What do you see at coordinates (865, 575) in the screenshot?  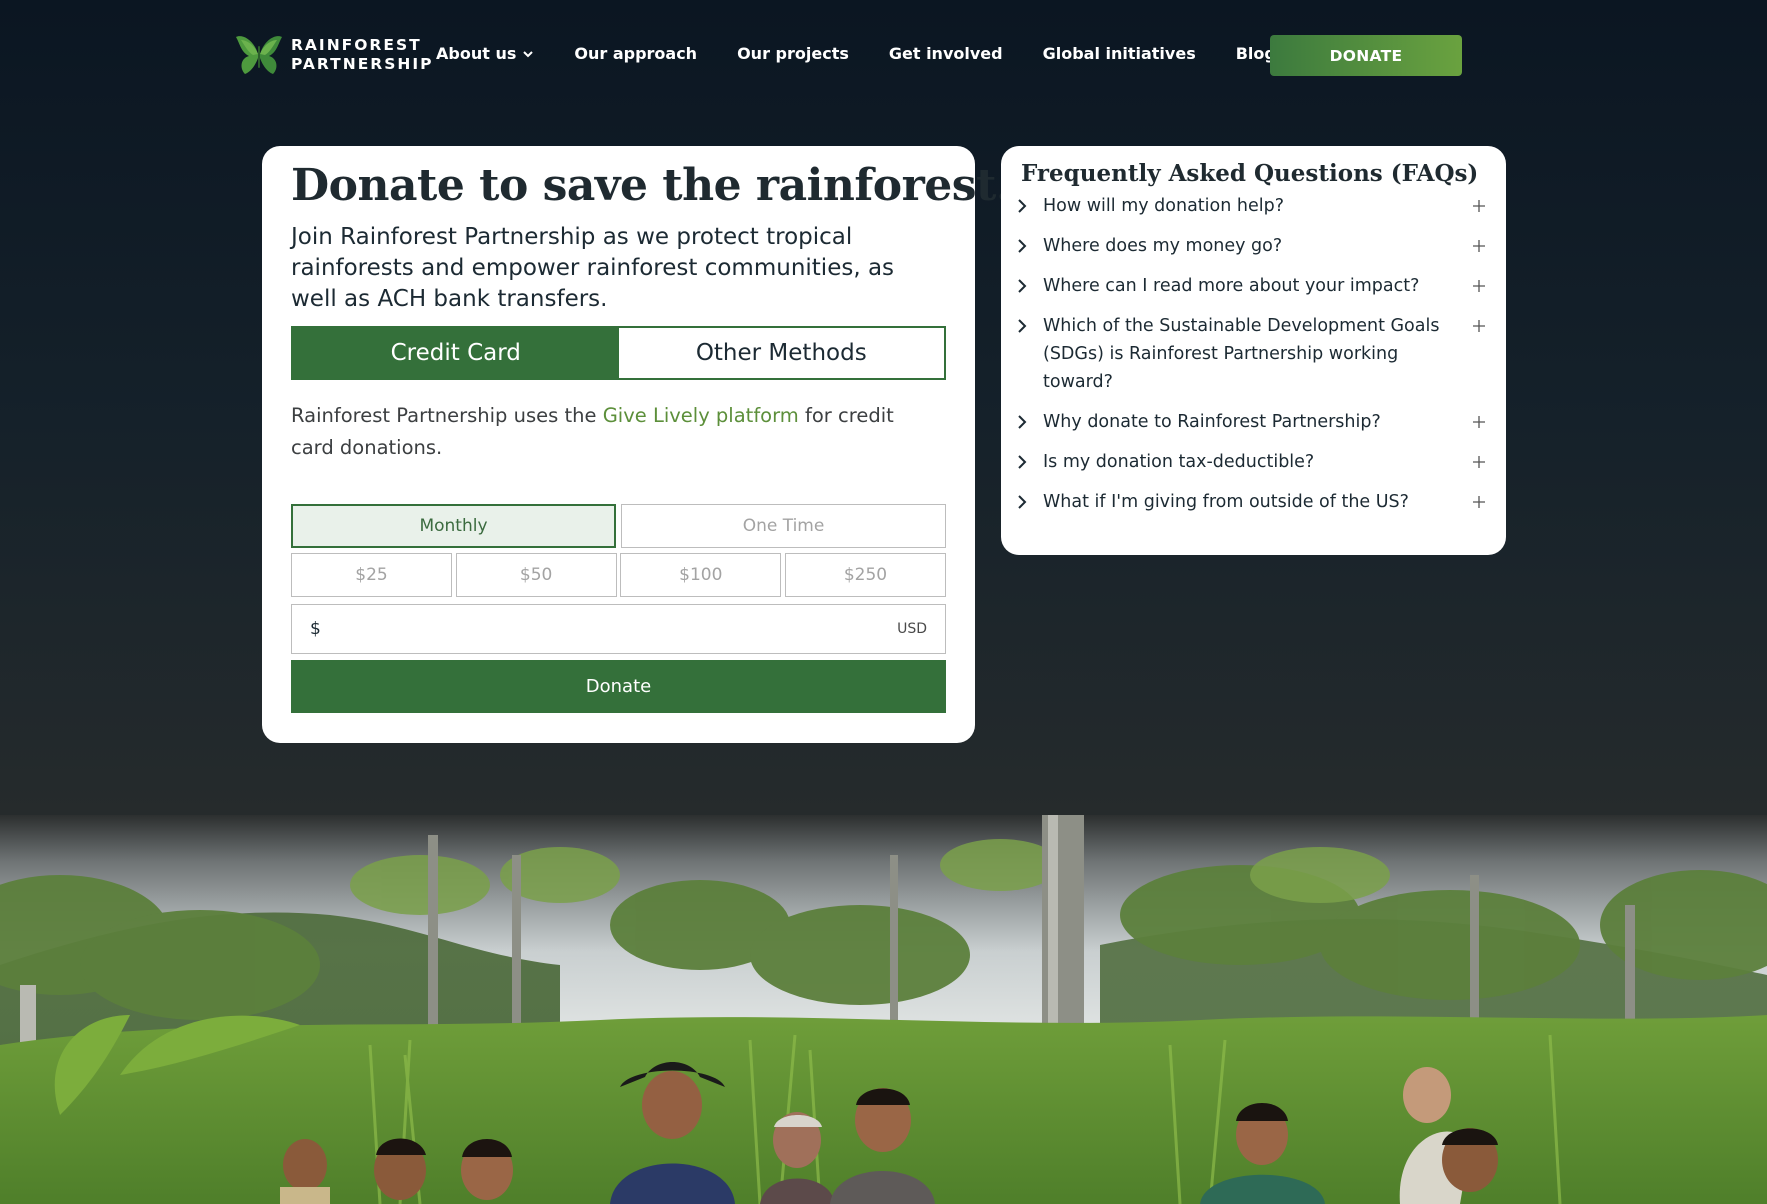 I see `amount-250-button: $250` at bounding box center [865, 575].